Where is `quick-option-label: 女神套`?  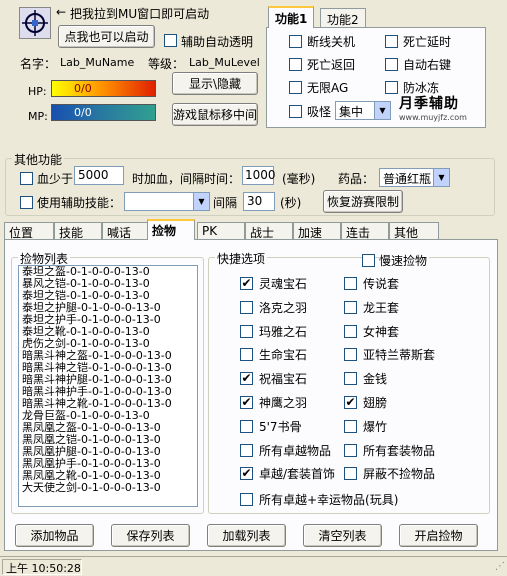 quick-option-label: 女神套 is located at coordinates (381, 331).